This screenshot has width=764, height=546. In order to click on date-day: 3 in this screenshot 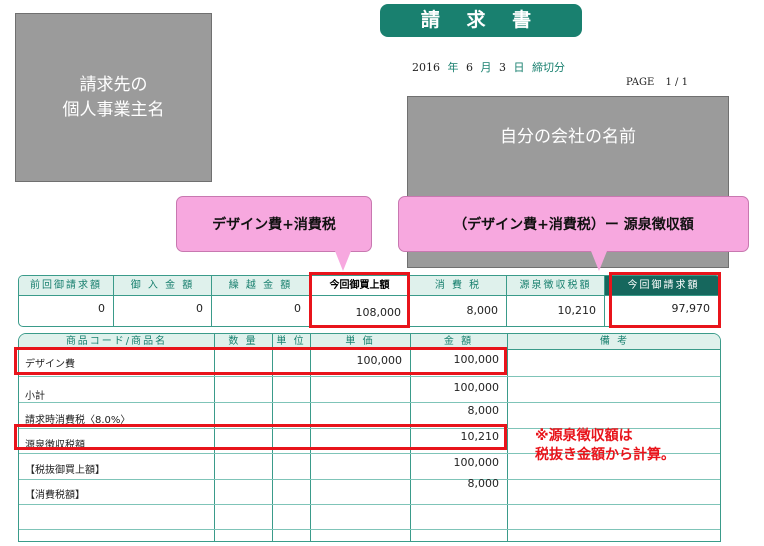, I will do `click(502, 67)`.